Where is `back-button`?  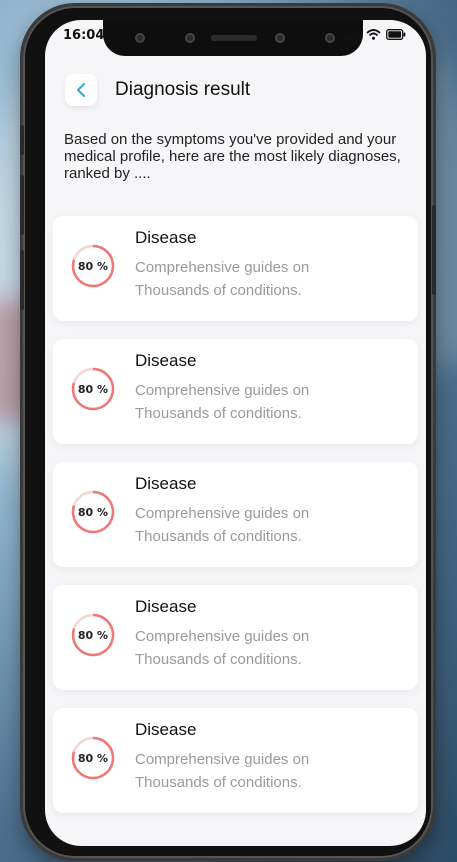 back-button is located at coordinates (81, 90).